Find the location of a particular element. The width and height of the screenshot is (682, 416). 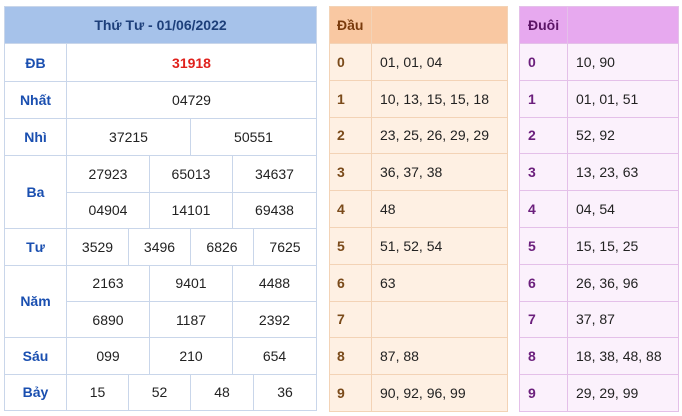

duoi-header: Đuôi is located at coordinates (543, 25).